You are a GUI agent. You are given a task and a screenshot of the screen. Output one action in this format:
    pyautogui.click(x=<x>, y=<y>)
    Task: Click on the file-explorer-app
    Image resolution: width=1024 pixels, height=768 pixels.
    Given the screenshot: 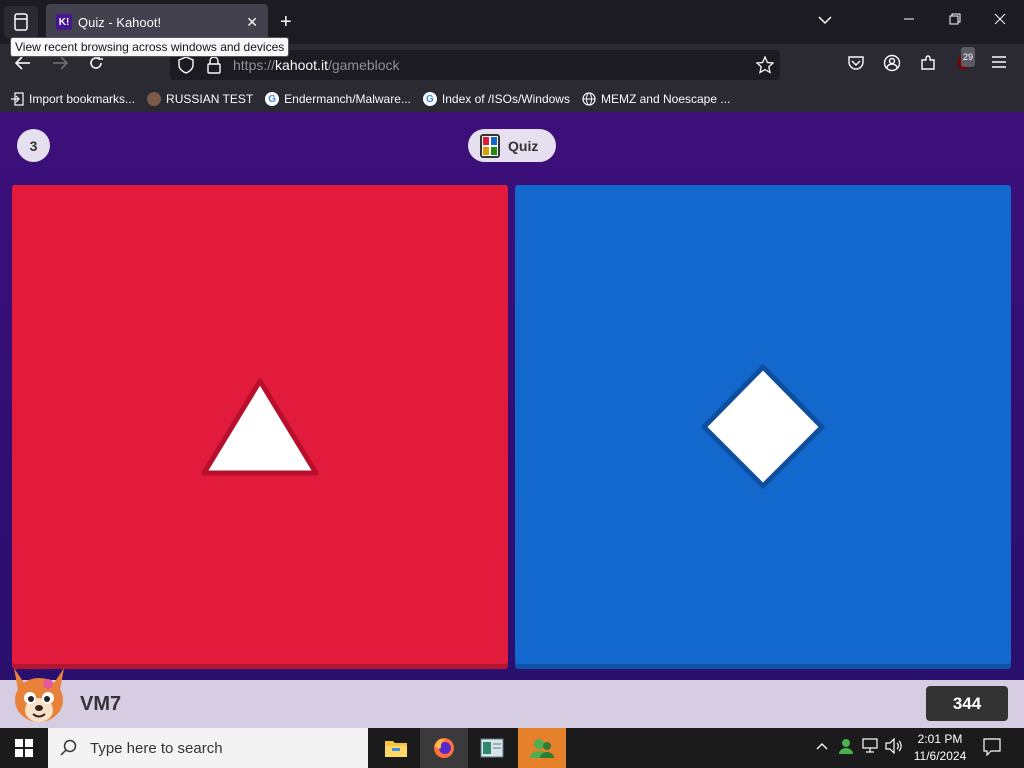 What is the action you would take?
    pyautogui.click(x=396, y=748)
    